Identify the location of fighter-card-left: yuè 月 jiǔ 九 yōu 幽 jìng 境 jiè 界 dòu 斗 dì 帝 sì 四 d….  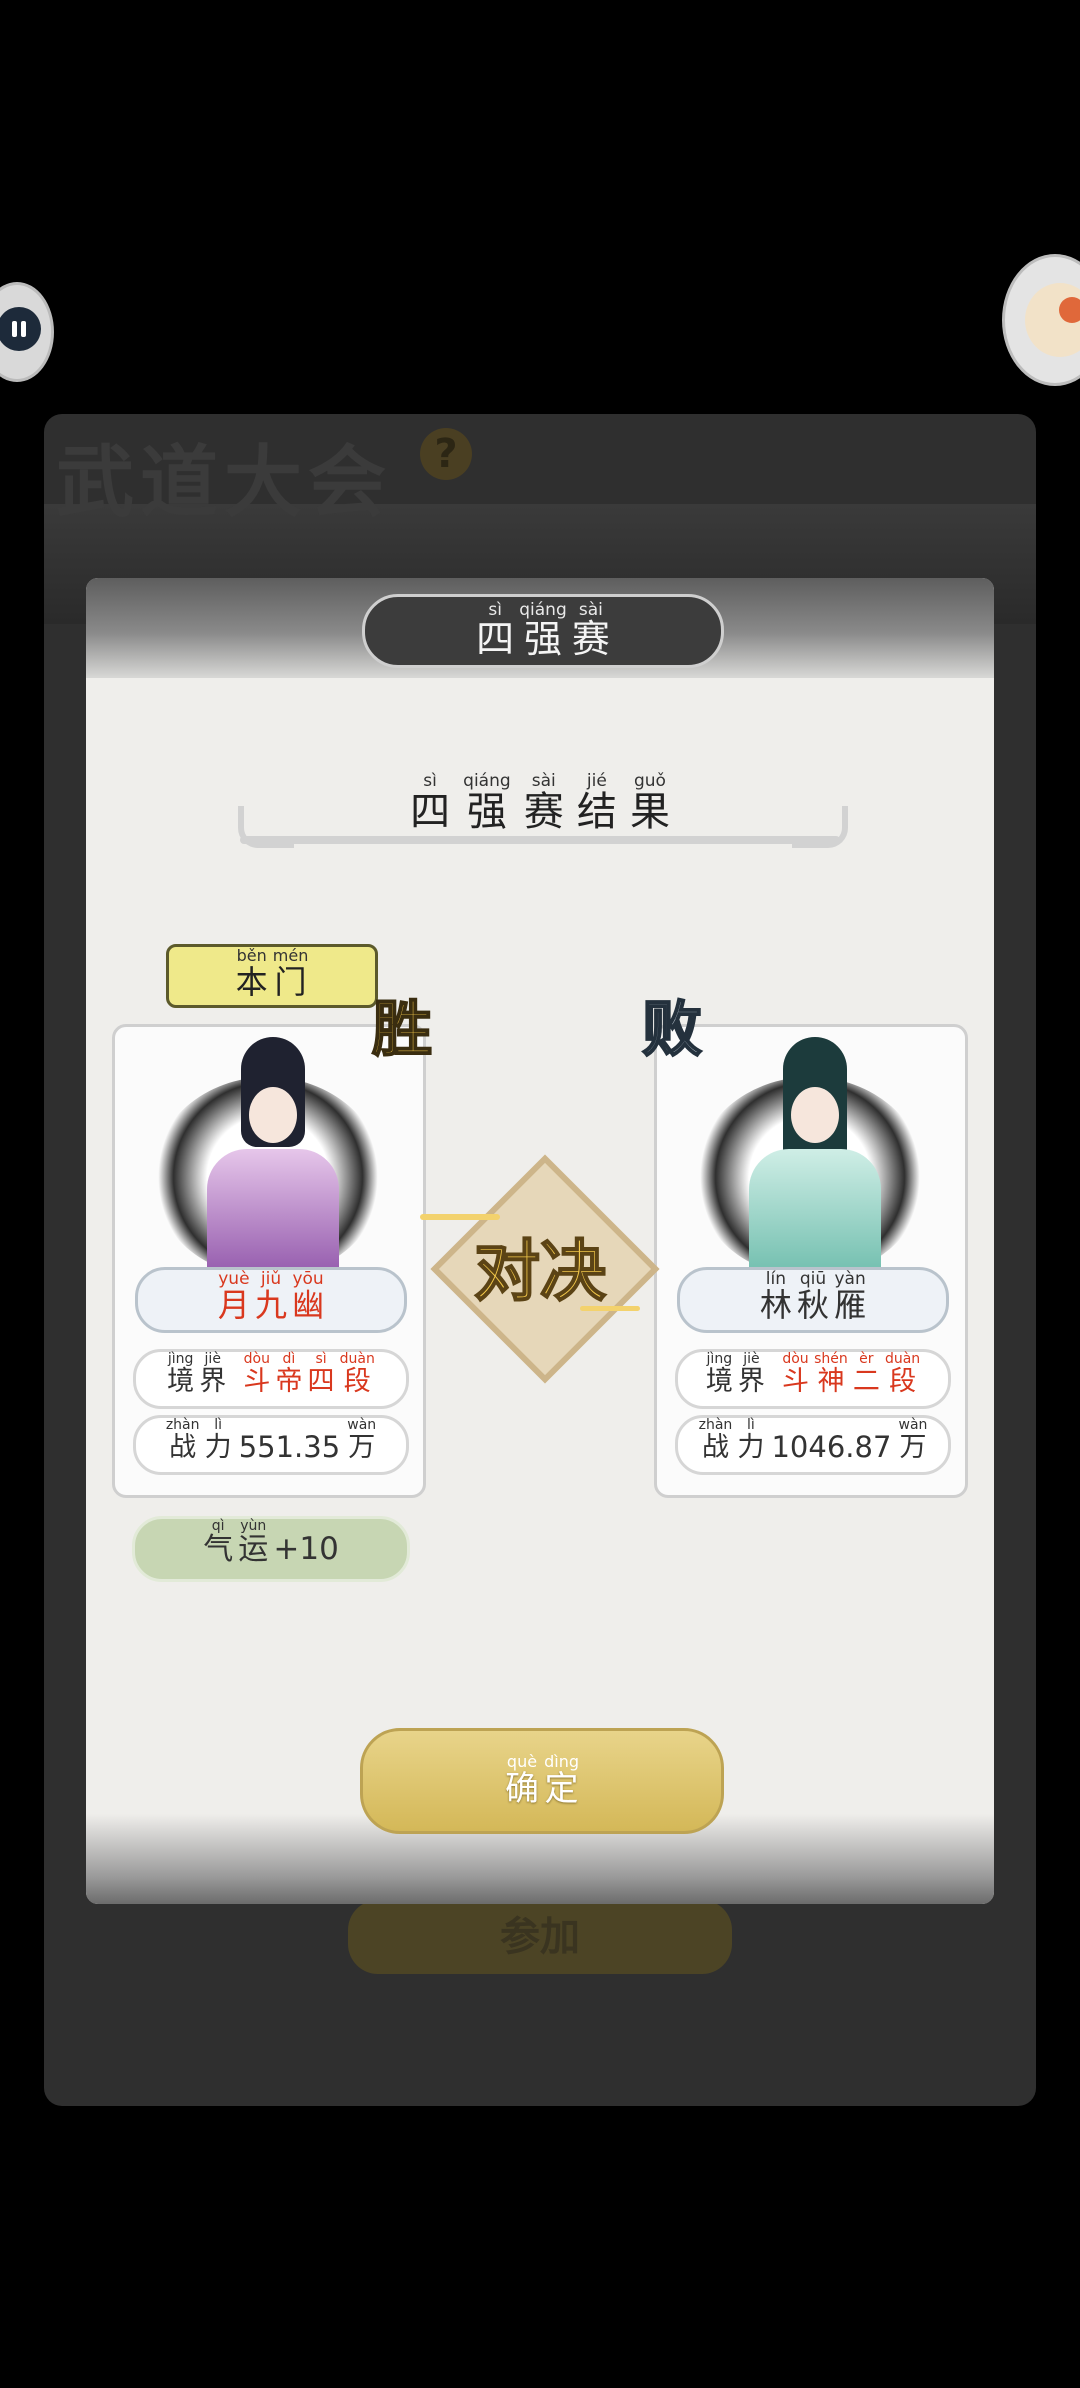
(269, 1261).